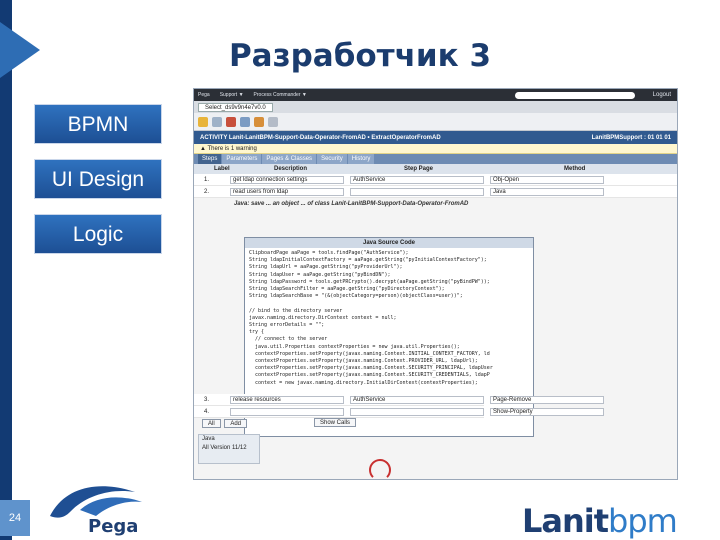 Image resolution: width=720 pixels, height=540 pixels. What do you see at coordinates (222, 169) in the screenshot?
I see `header-label: Label` at bounding box center [222, 169].